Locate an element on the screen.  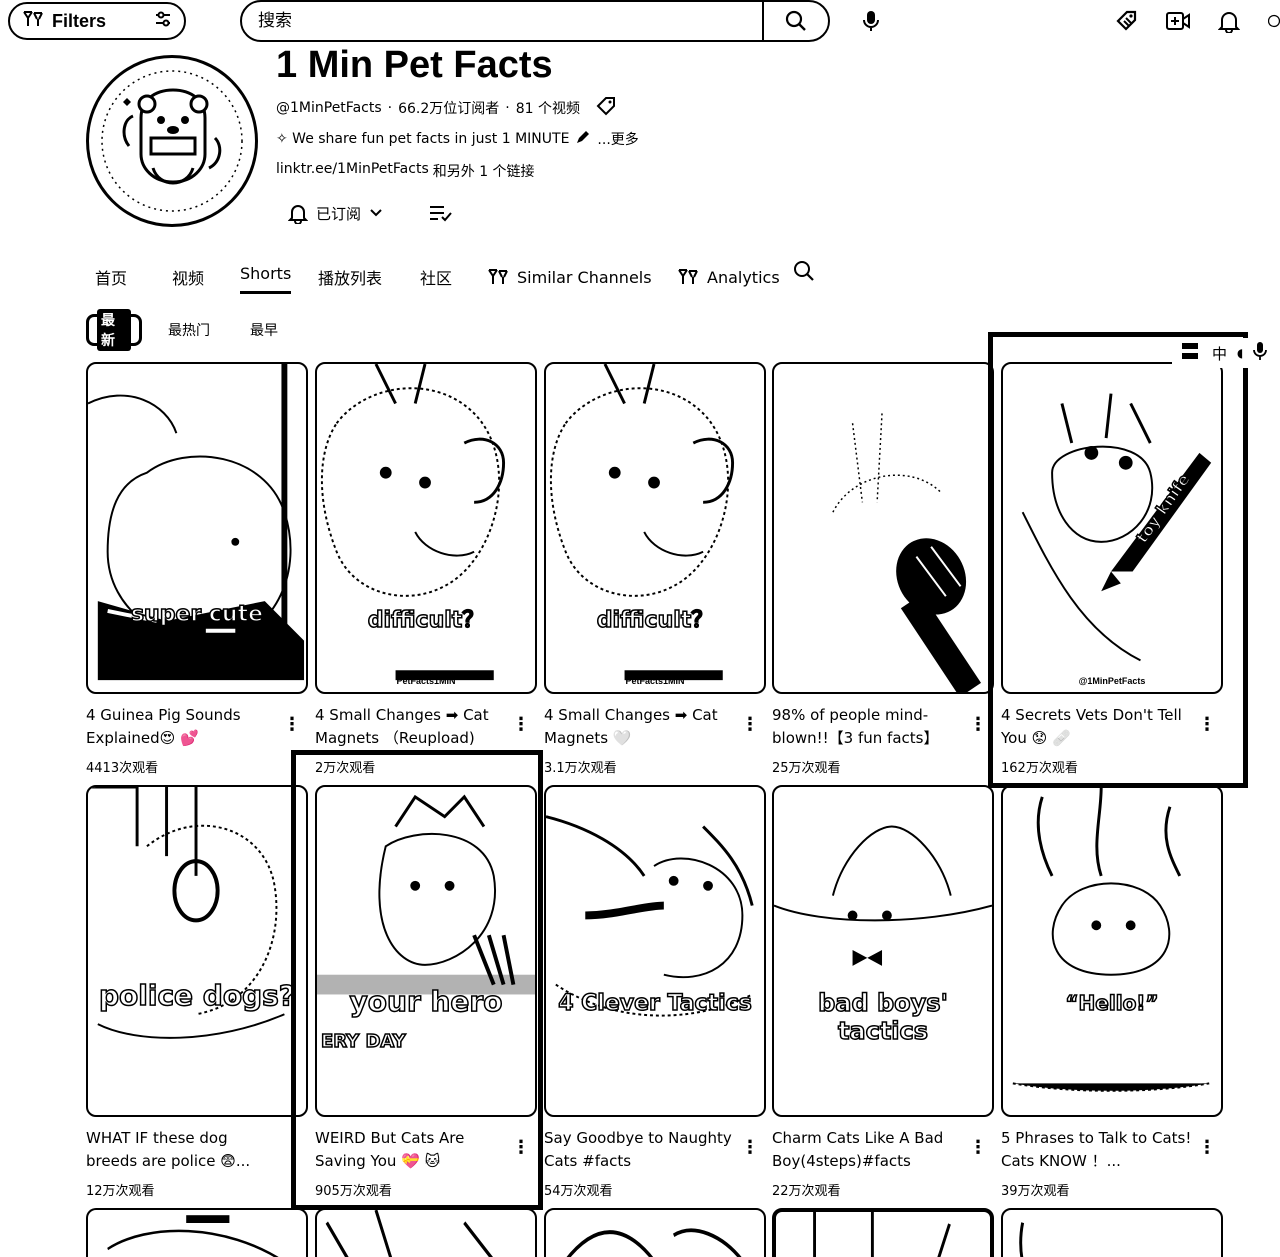
tag-button is located at coordinates (1127, 21).